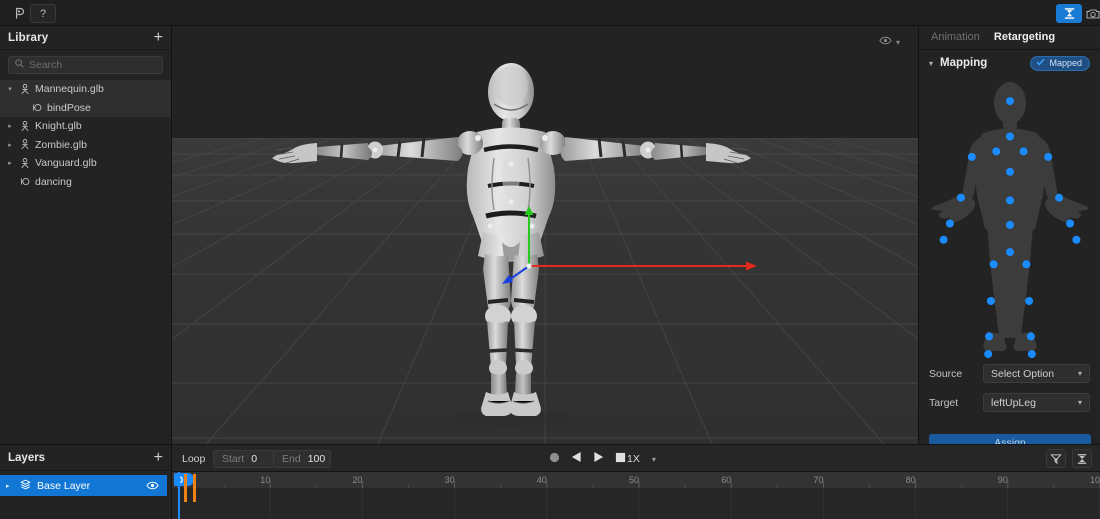  I want to click on timeline-right-icons, so click(1069, 458).